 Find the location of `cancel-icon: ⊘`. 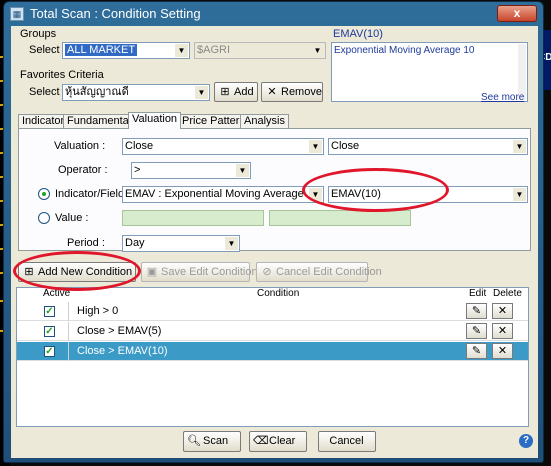

cancel-icon: ⊘ is located at coordinates (267, 272).